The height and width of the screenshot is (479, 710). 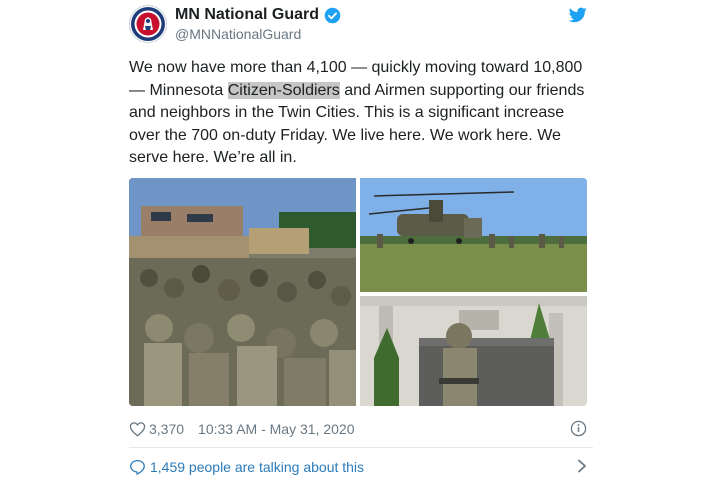 What do you see at coordinates (257, 467) in the screenshot?
I see `conversation-label: 1,459 people are talking about this` at bounding box center [257, 467].